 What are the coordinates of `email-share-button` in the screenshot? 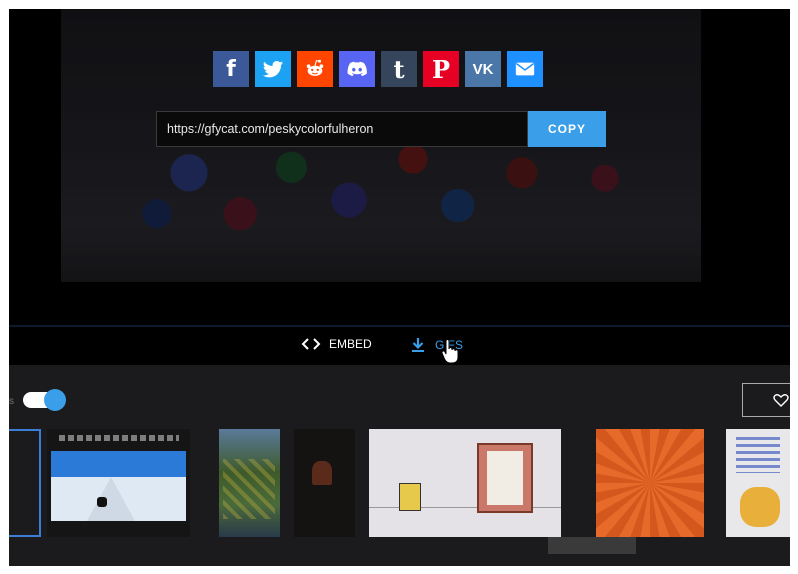 It's located at (525, 69).